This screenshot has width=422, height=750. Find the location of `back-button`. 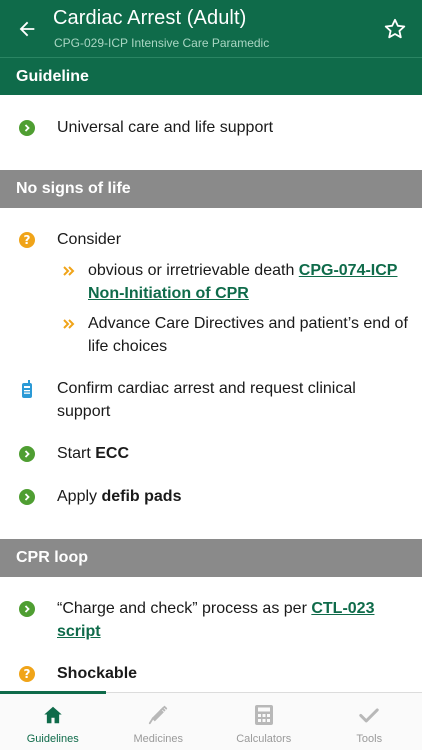

back-button is located at coordinates (27, 29).